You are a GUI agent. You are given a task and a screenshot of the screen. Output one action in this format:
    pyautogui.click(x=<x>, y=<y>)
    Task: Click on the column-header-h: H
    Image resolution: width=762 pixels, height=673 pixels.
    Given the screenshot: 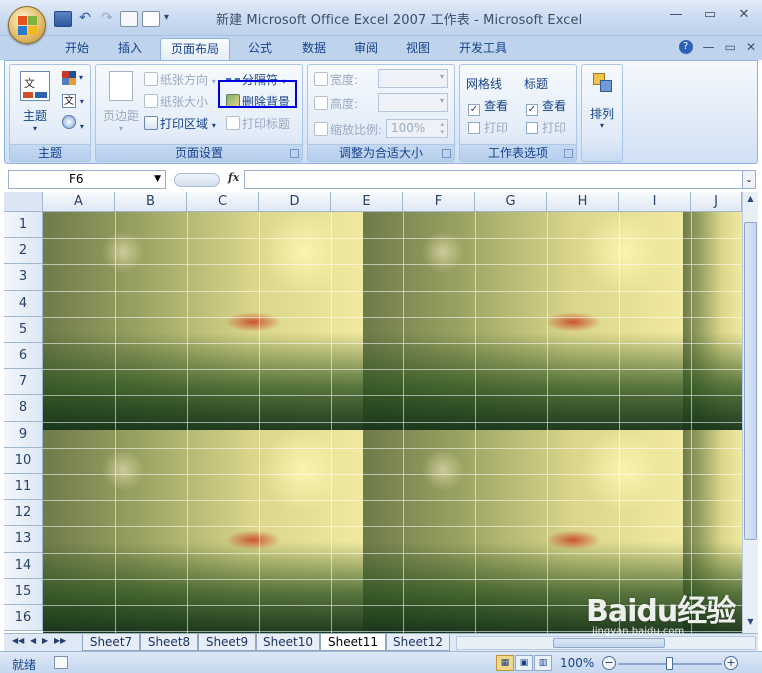 What is the action you would take?
    pyautogui.click(x=583, y=202)
    